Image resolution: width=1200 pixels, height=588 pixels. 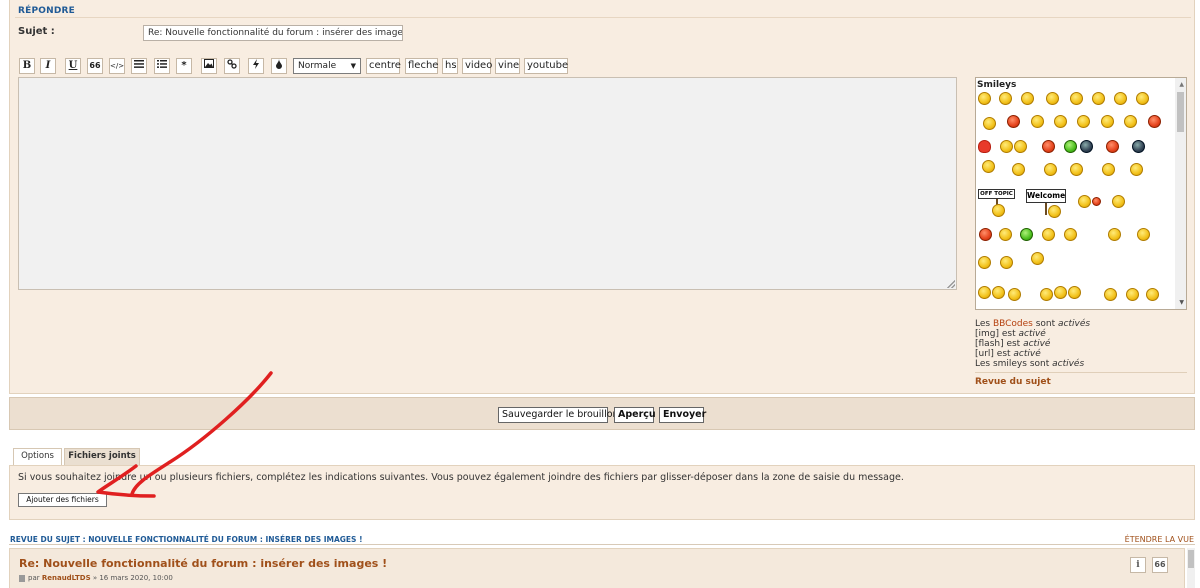 What do you see at coordinates (507, 66) in the screenshot?
I see `vine-button: vine` at bounding box center [507, 66].